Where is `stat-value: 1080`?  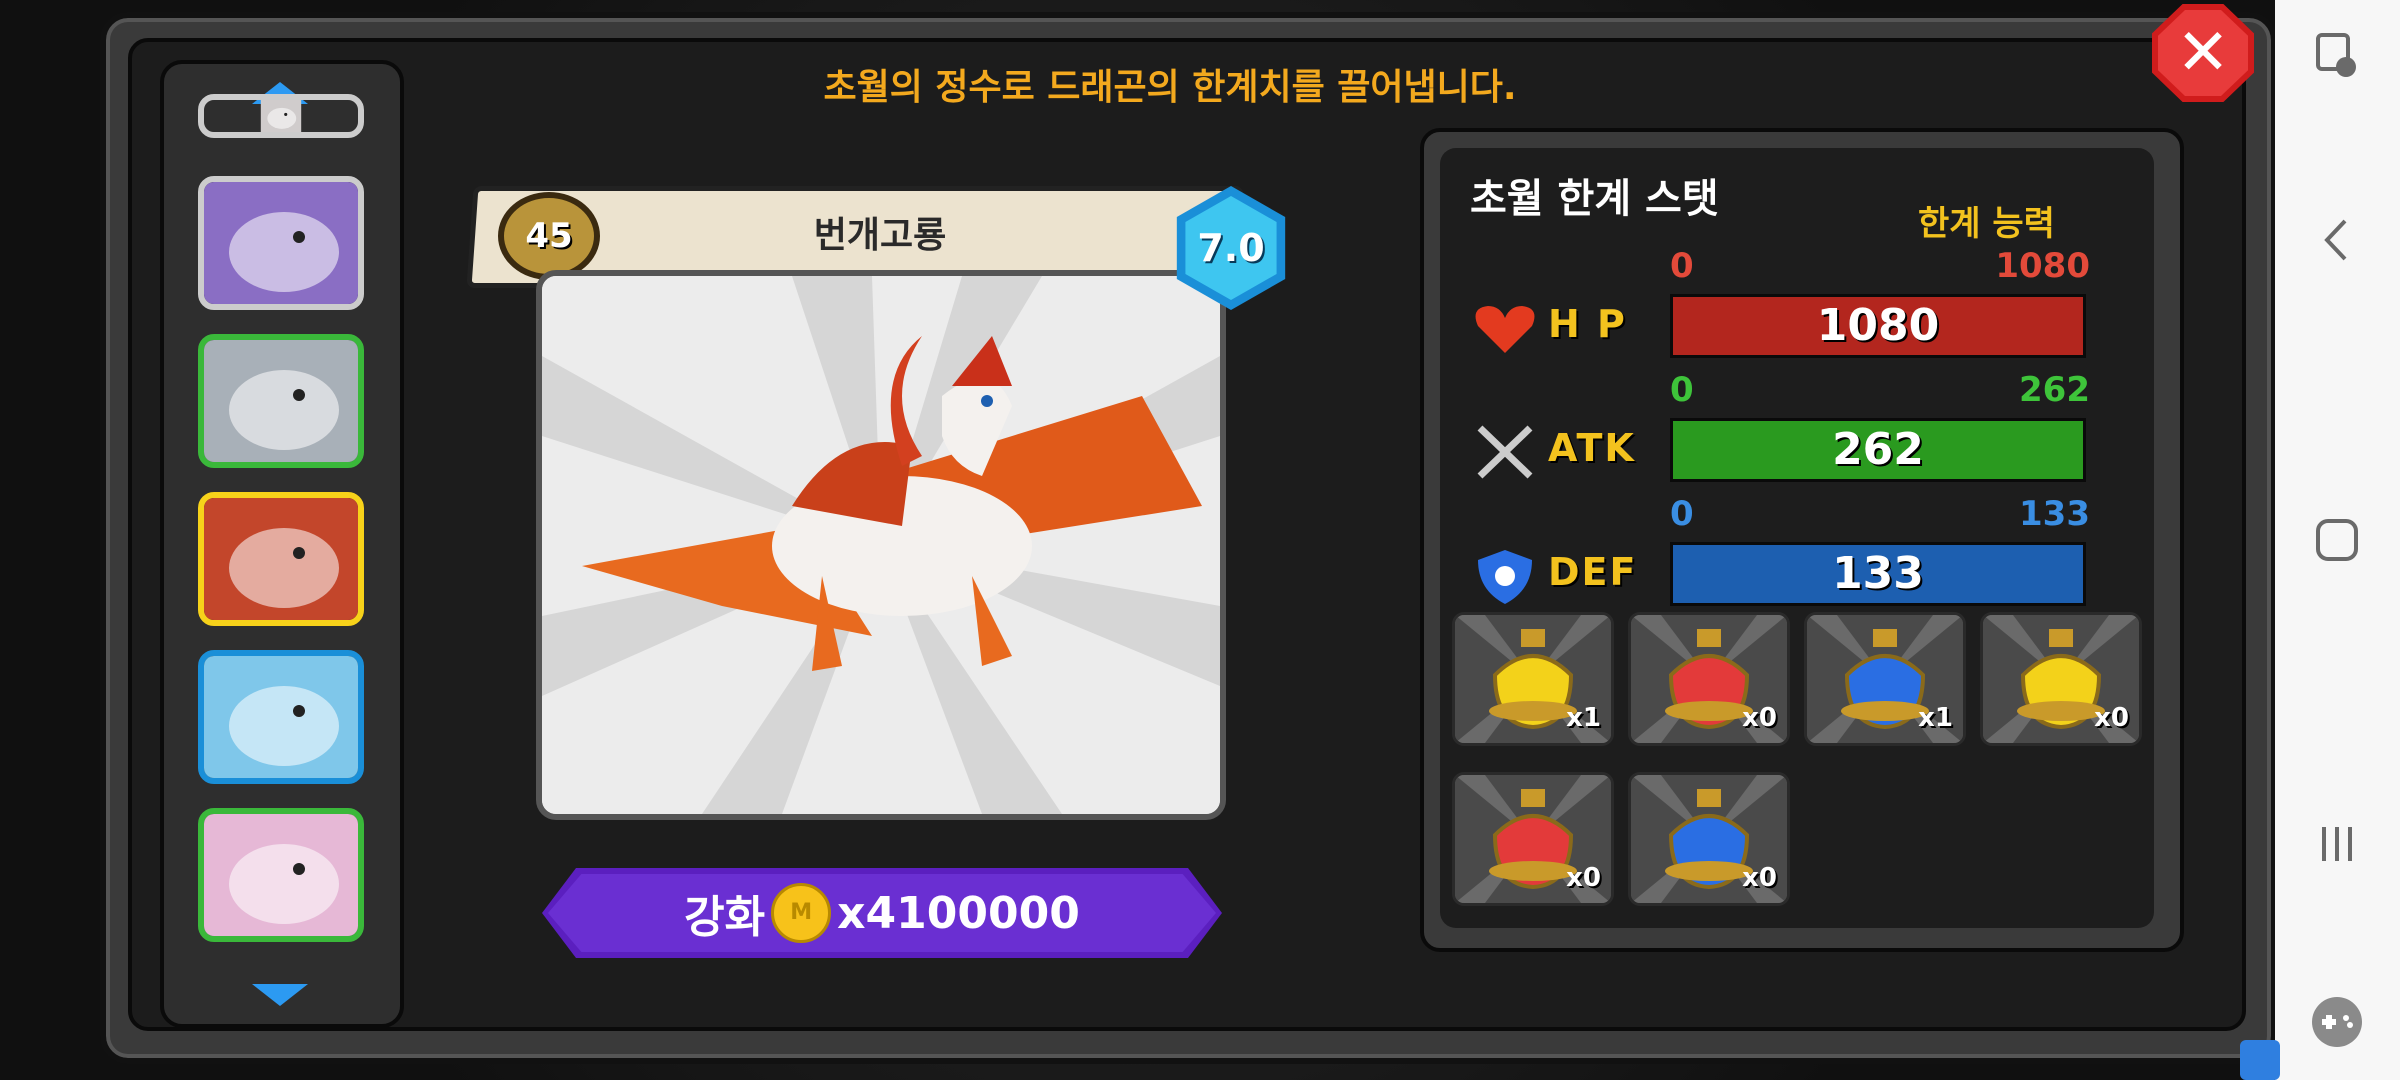 stat-value: 1080 is located at coordinates (1878, 325).